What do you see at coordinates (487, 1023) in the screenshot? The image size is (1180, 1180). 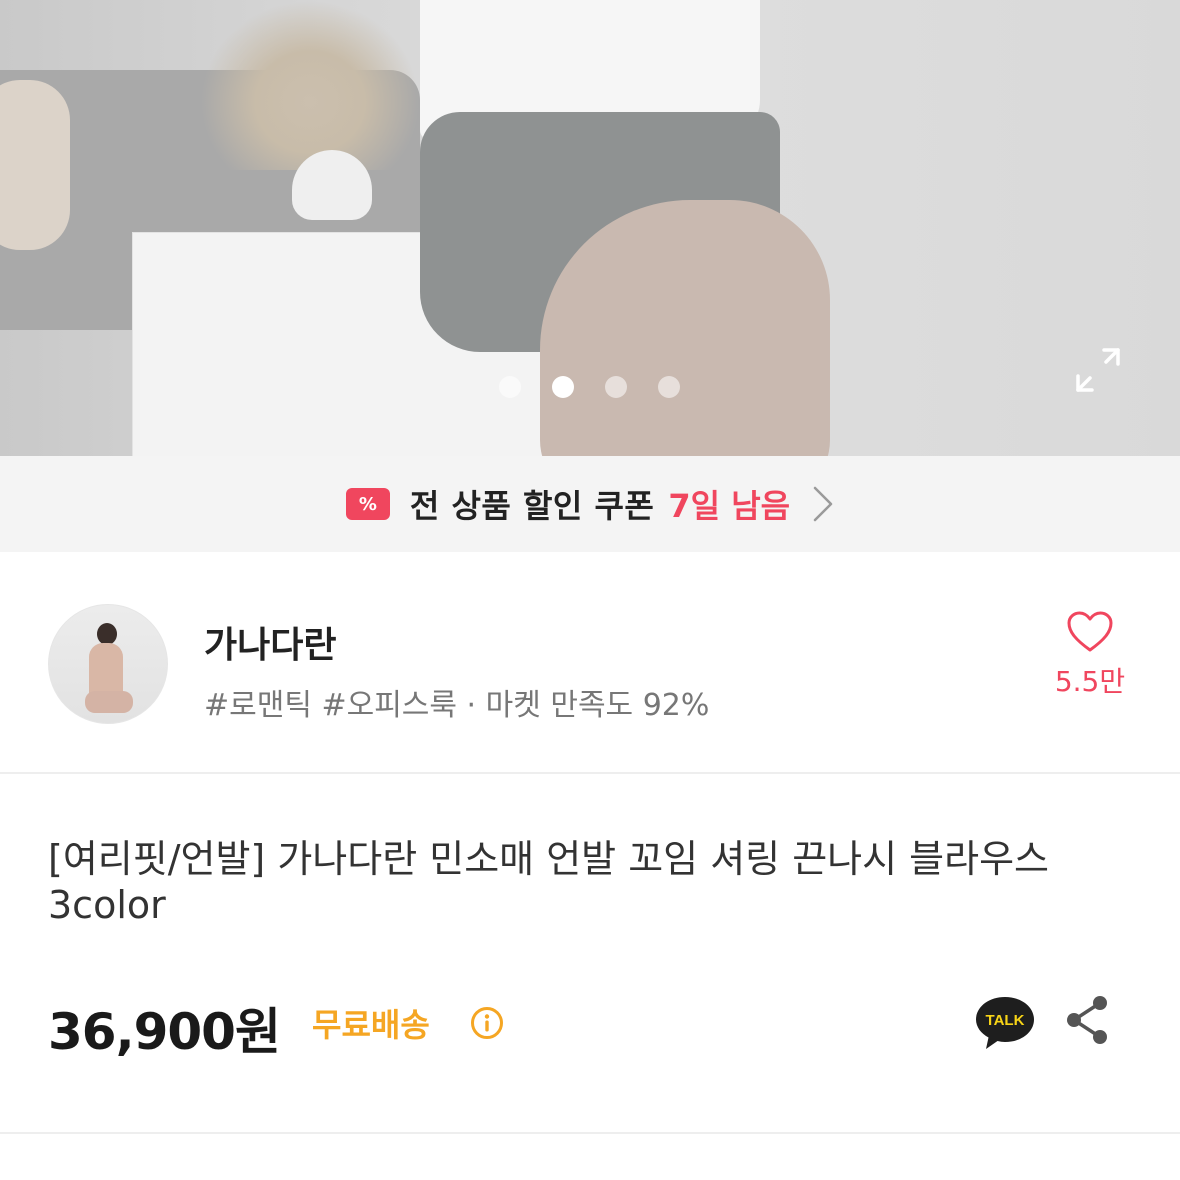 I see `info-icon` at bounding box center [487, 1023].